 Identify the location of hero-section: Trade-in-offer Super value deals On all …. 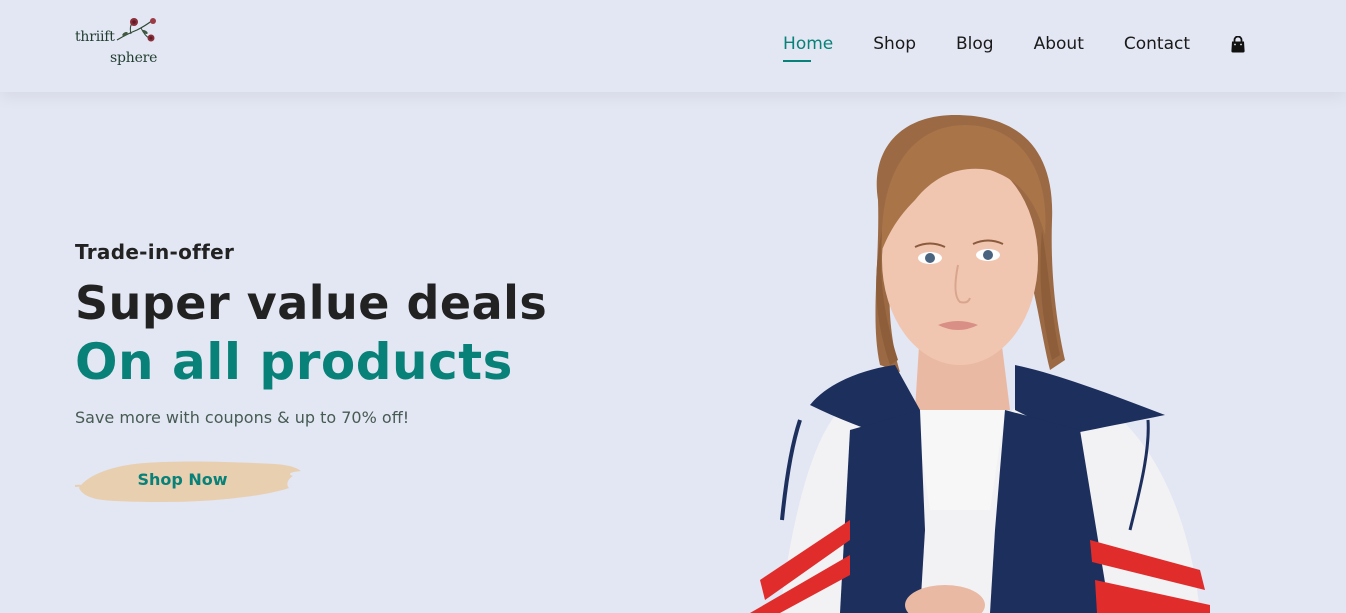
(311, 333).